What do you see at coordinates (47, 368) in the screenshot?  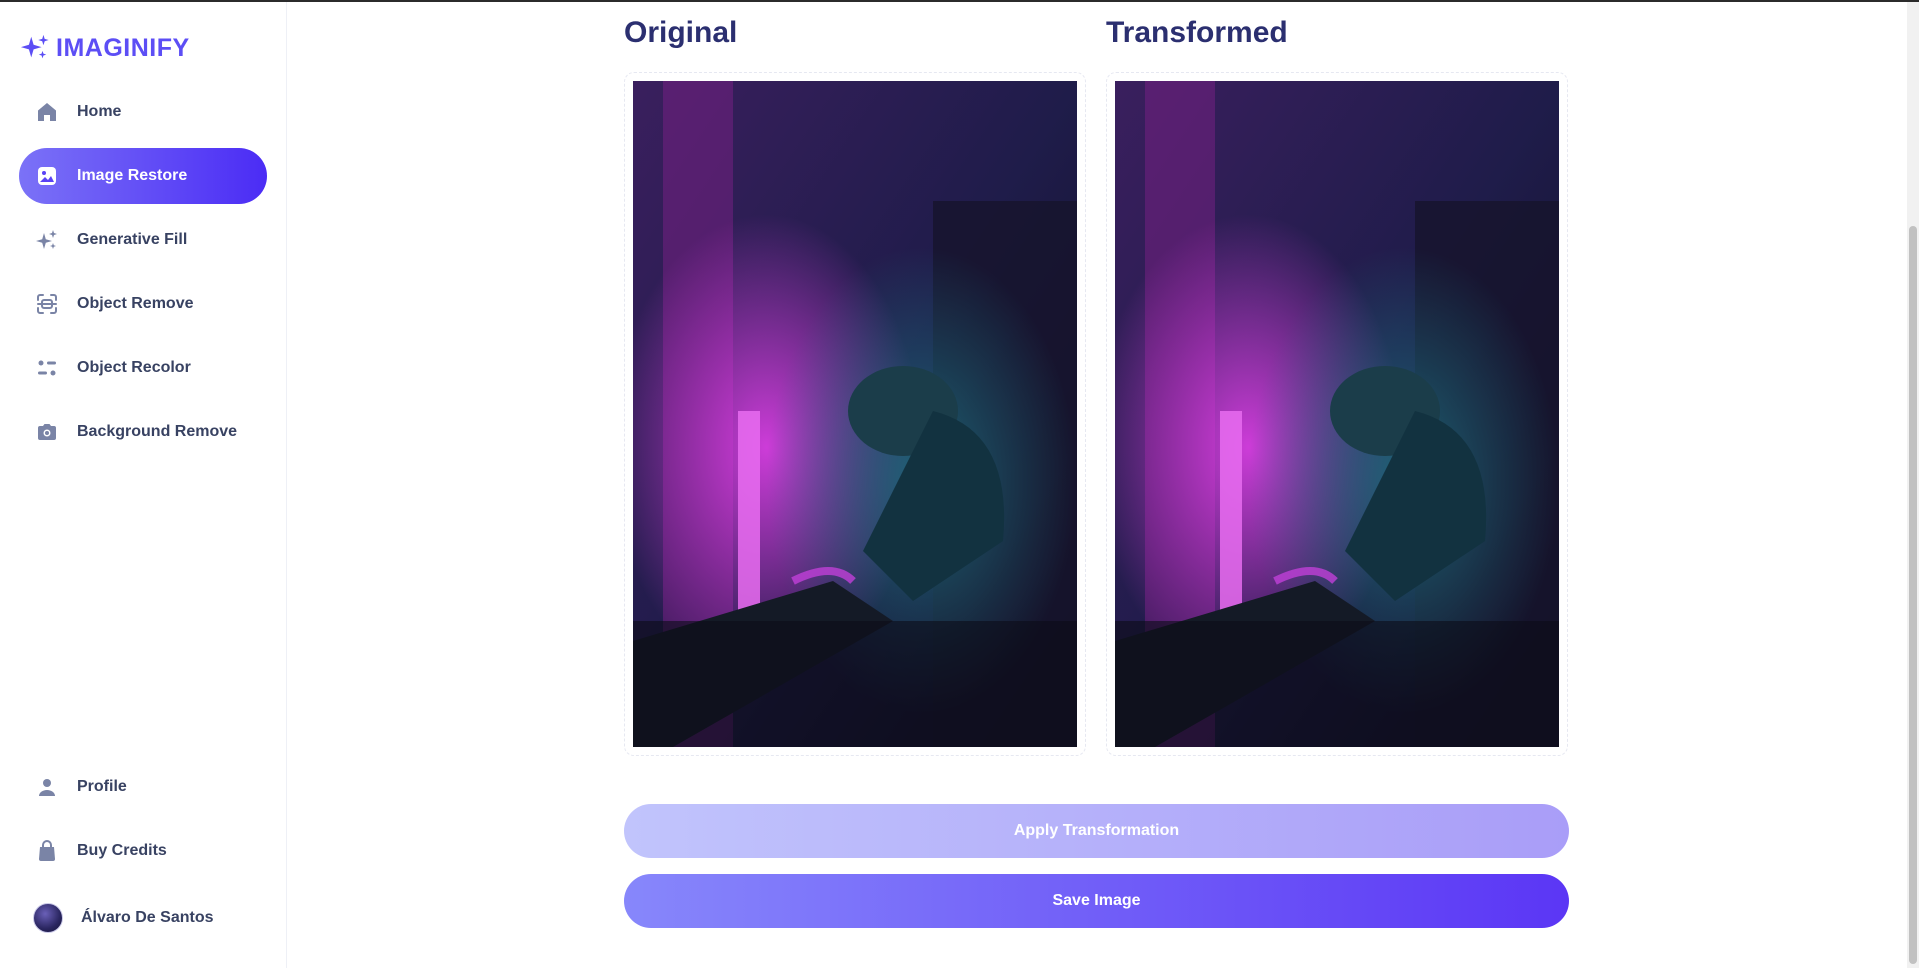 I see `filter-icon` at bounding box center [47, 368].